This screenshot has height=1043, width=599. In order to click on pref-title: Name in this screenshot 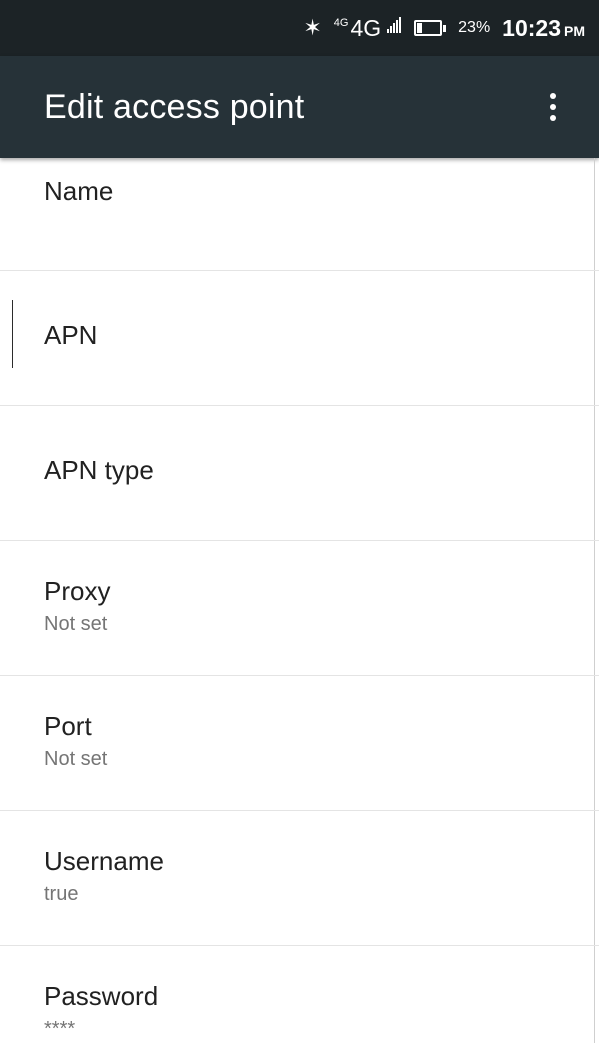, I will do `click(79, 191)`.